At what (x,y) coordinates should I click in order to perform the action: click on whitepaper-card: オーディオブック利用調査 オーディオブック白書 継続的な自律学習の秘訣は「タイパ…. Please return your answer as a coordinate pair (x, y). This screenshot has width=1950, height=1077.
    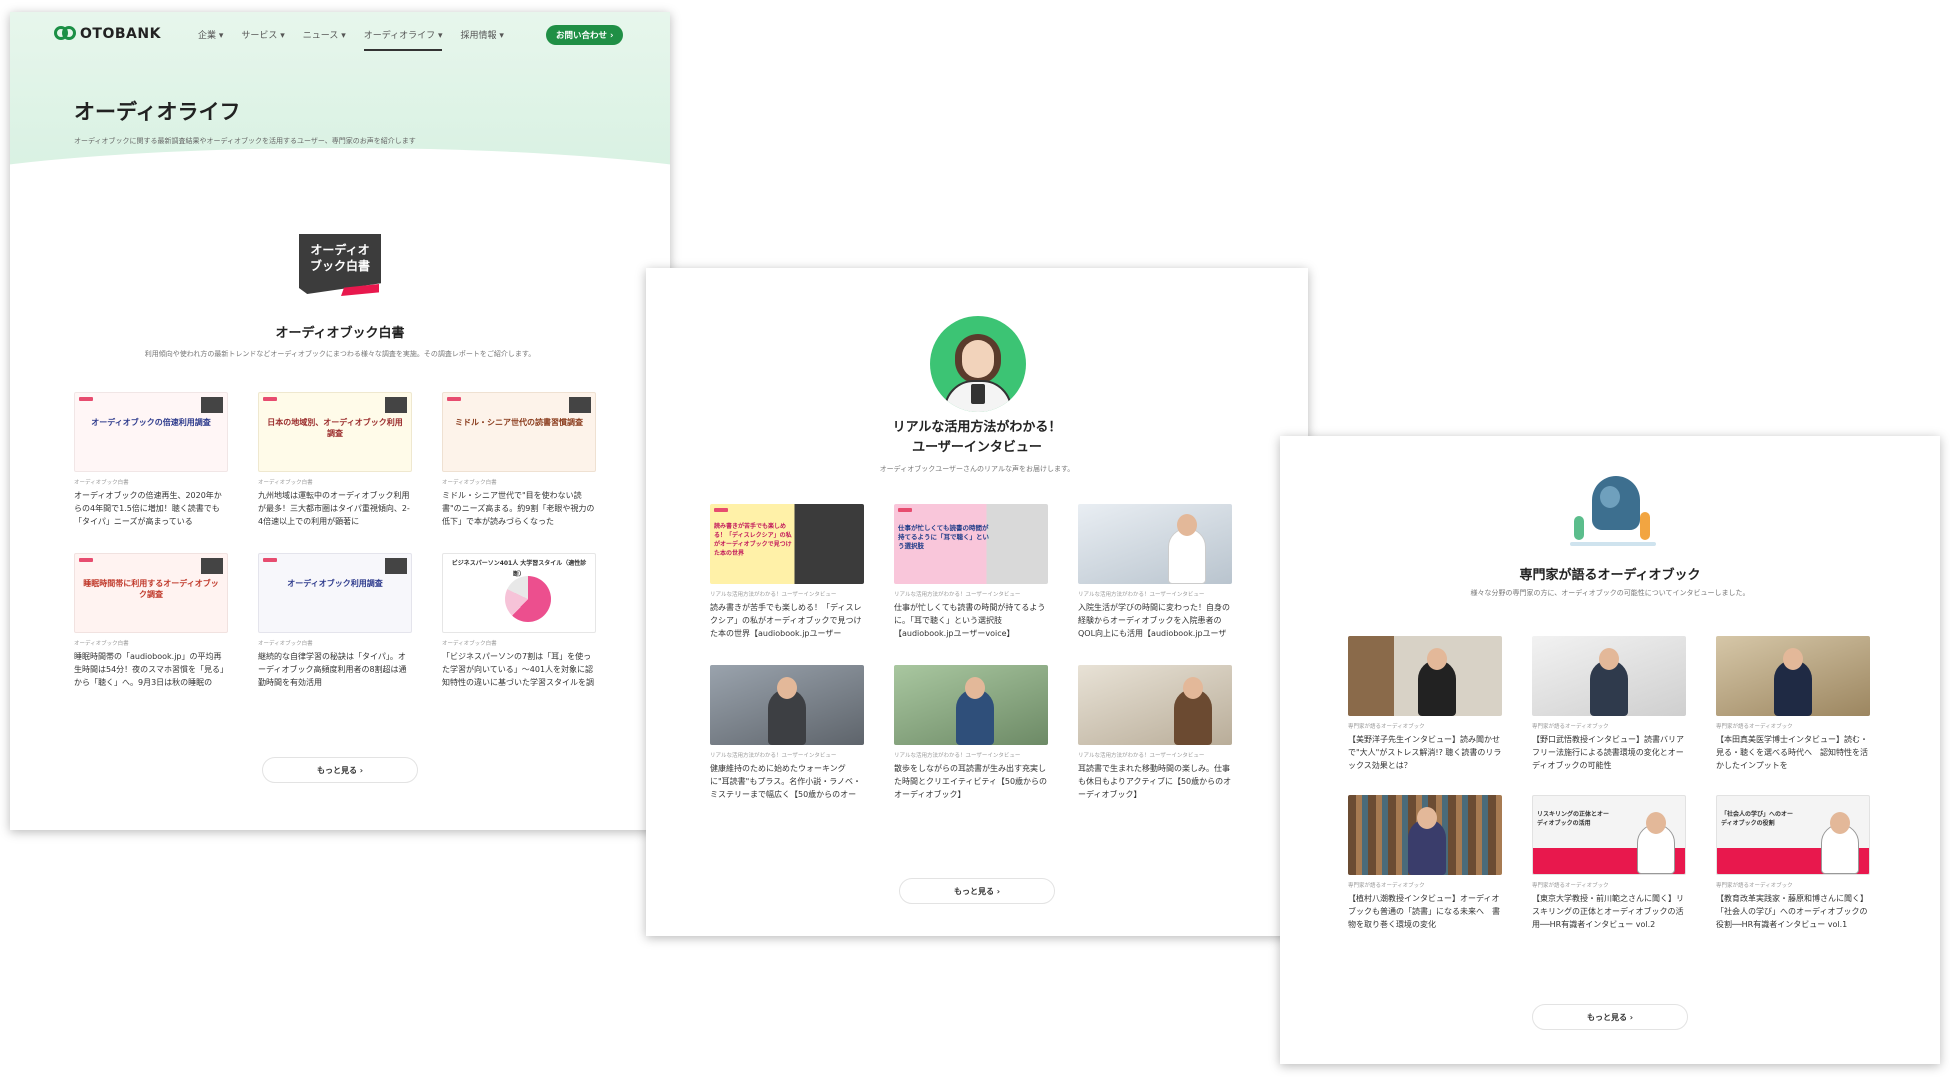
    Looking at the image, I should click on (335, 621).